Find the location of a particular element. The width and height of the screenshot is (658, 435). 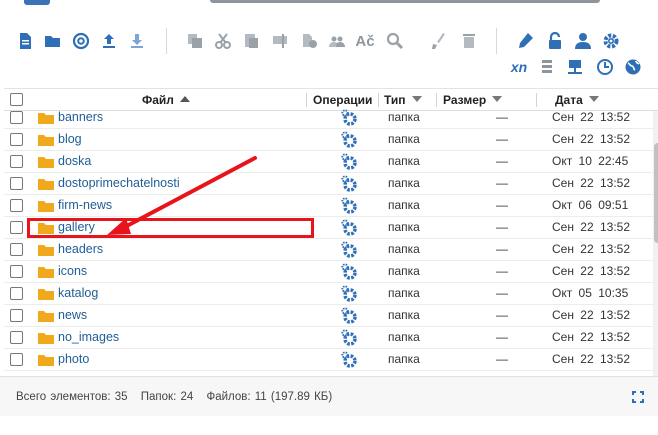

header-ops: Операции is located at coordinates (342, 100).